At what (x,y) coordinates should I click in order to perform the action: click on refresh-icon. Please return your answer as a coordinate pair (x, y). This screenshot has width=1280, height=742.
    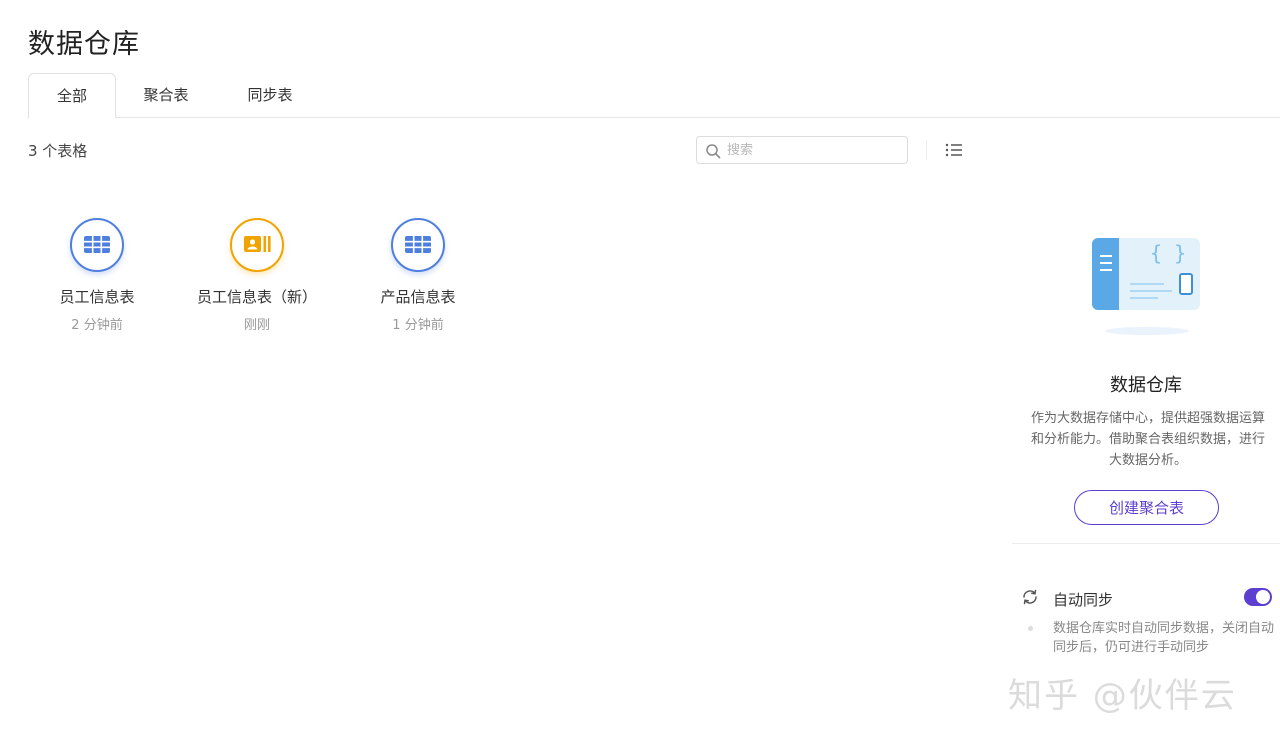
    Looking at the image, I should click on (1030, 597).